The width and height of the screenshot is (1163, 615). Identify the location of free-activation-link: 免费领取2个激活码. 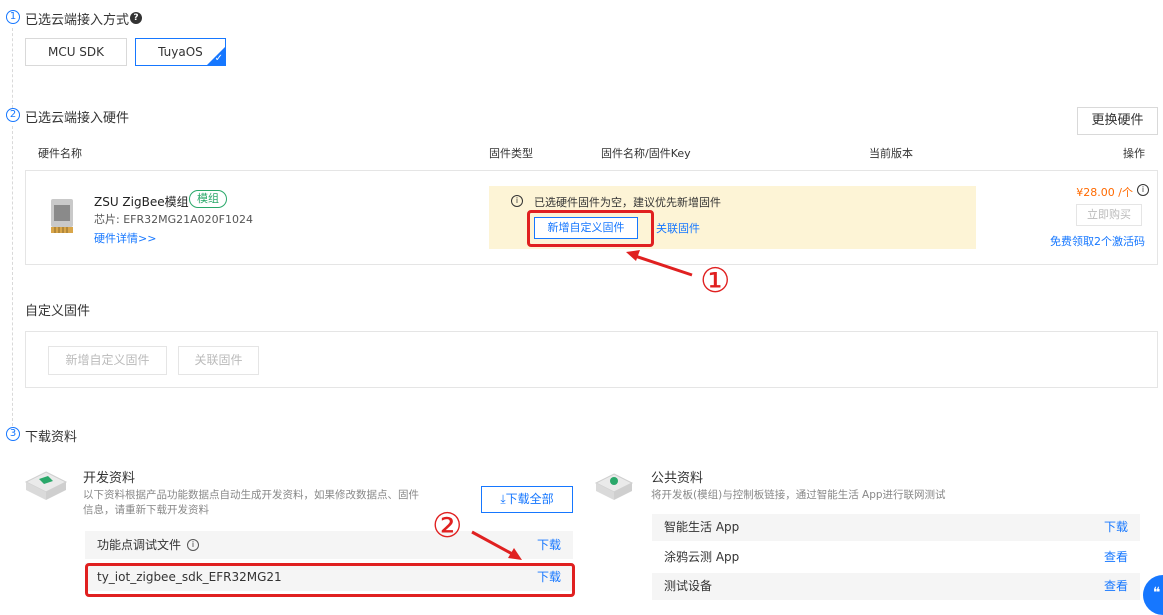
(1097, 241).